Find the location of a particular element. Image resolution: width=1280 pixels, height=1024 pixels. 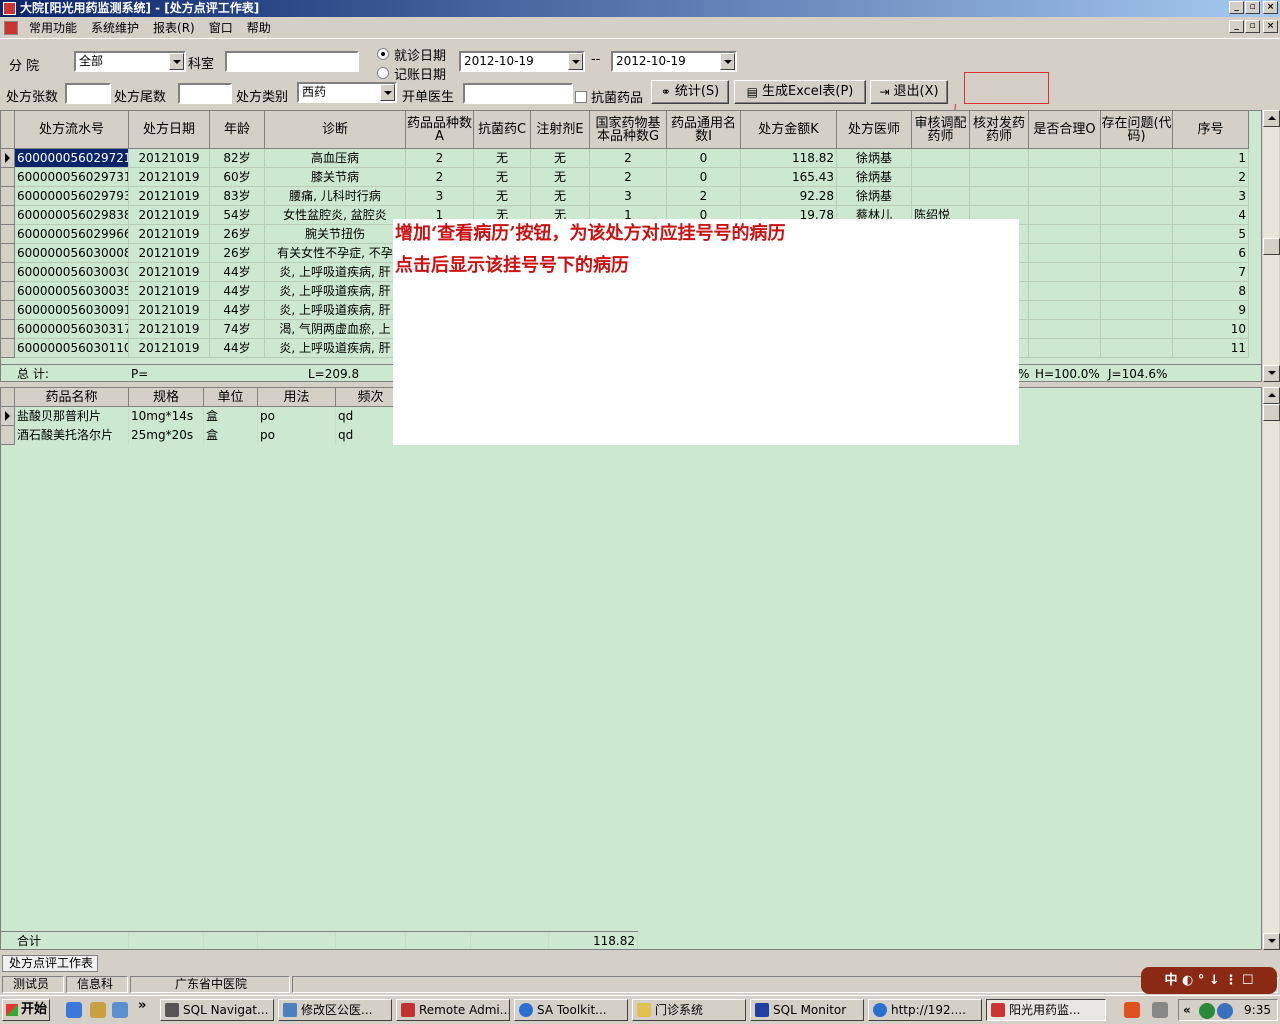

col-header-unit: 单位 is located at coordinates (231, 397).